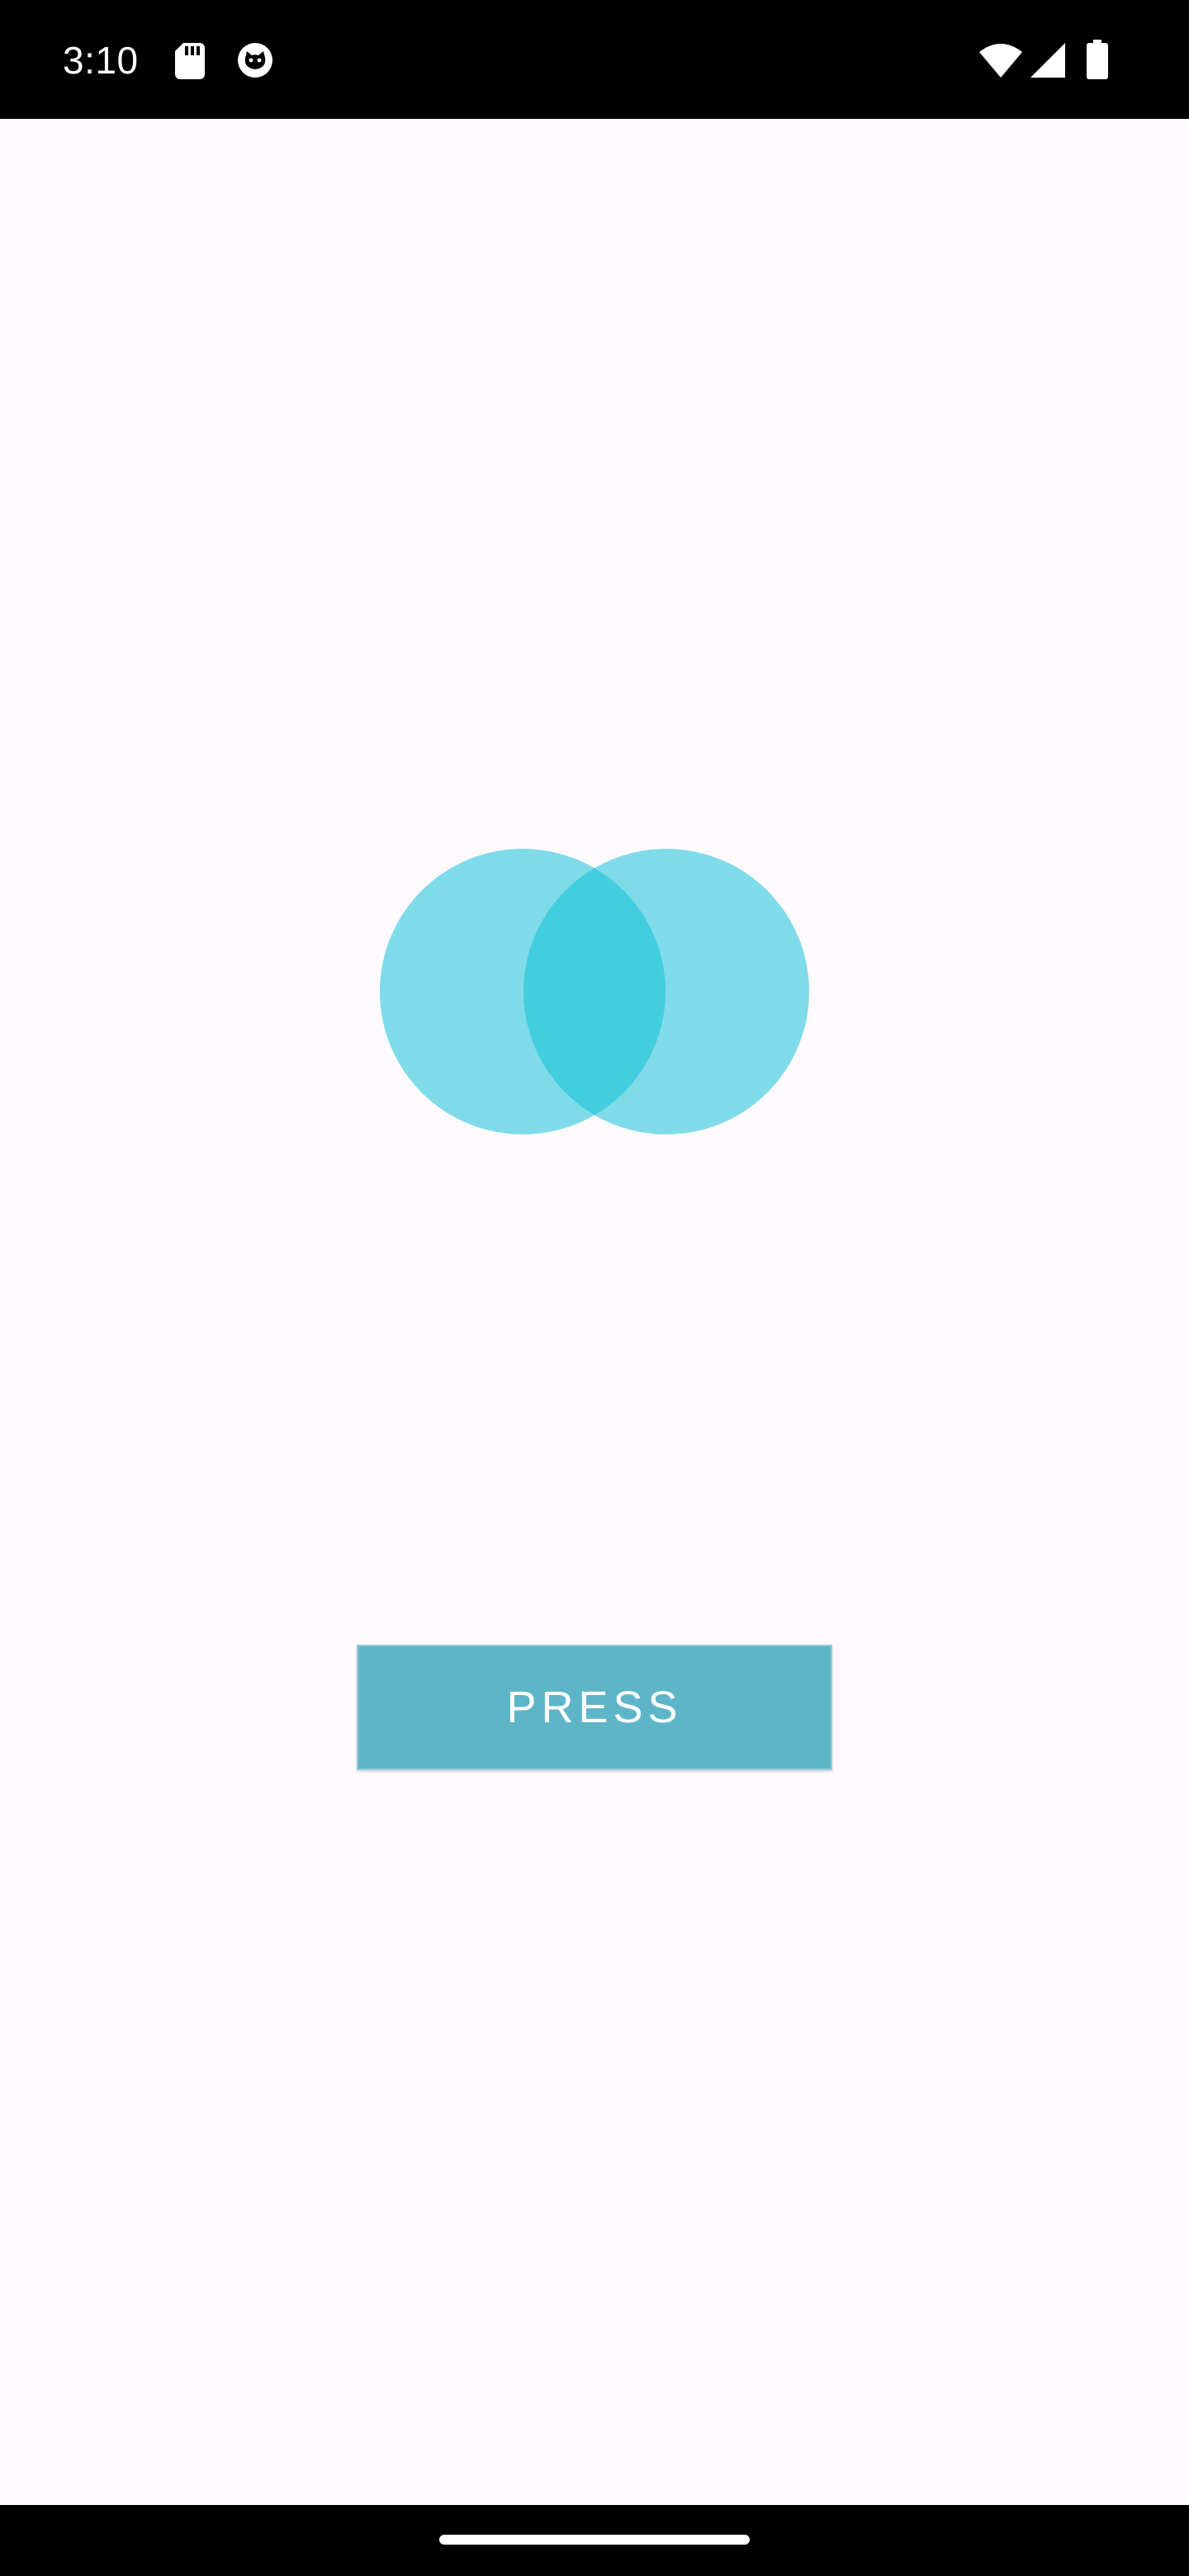 The image size is (1189, 2576). I want to click on status-bar: 3:10, so click(594, 59).